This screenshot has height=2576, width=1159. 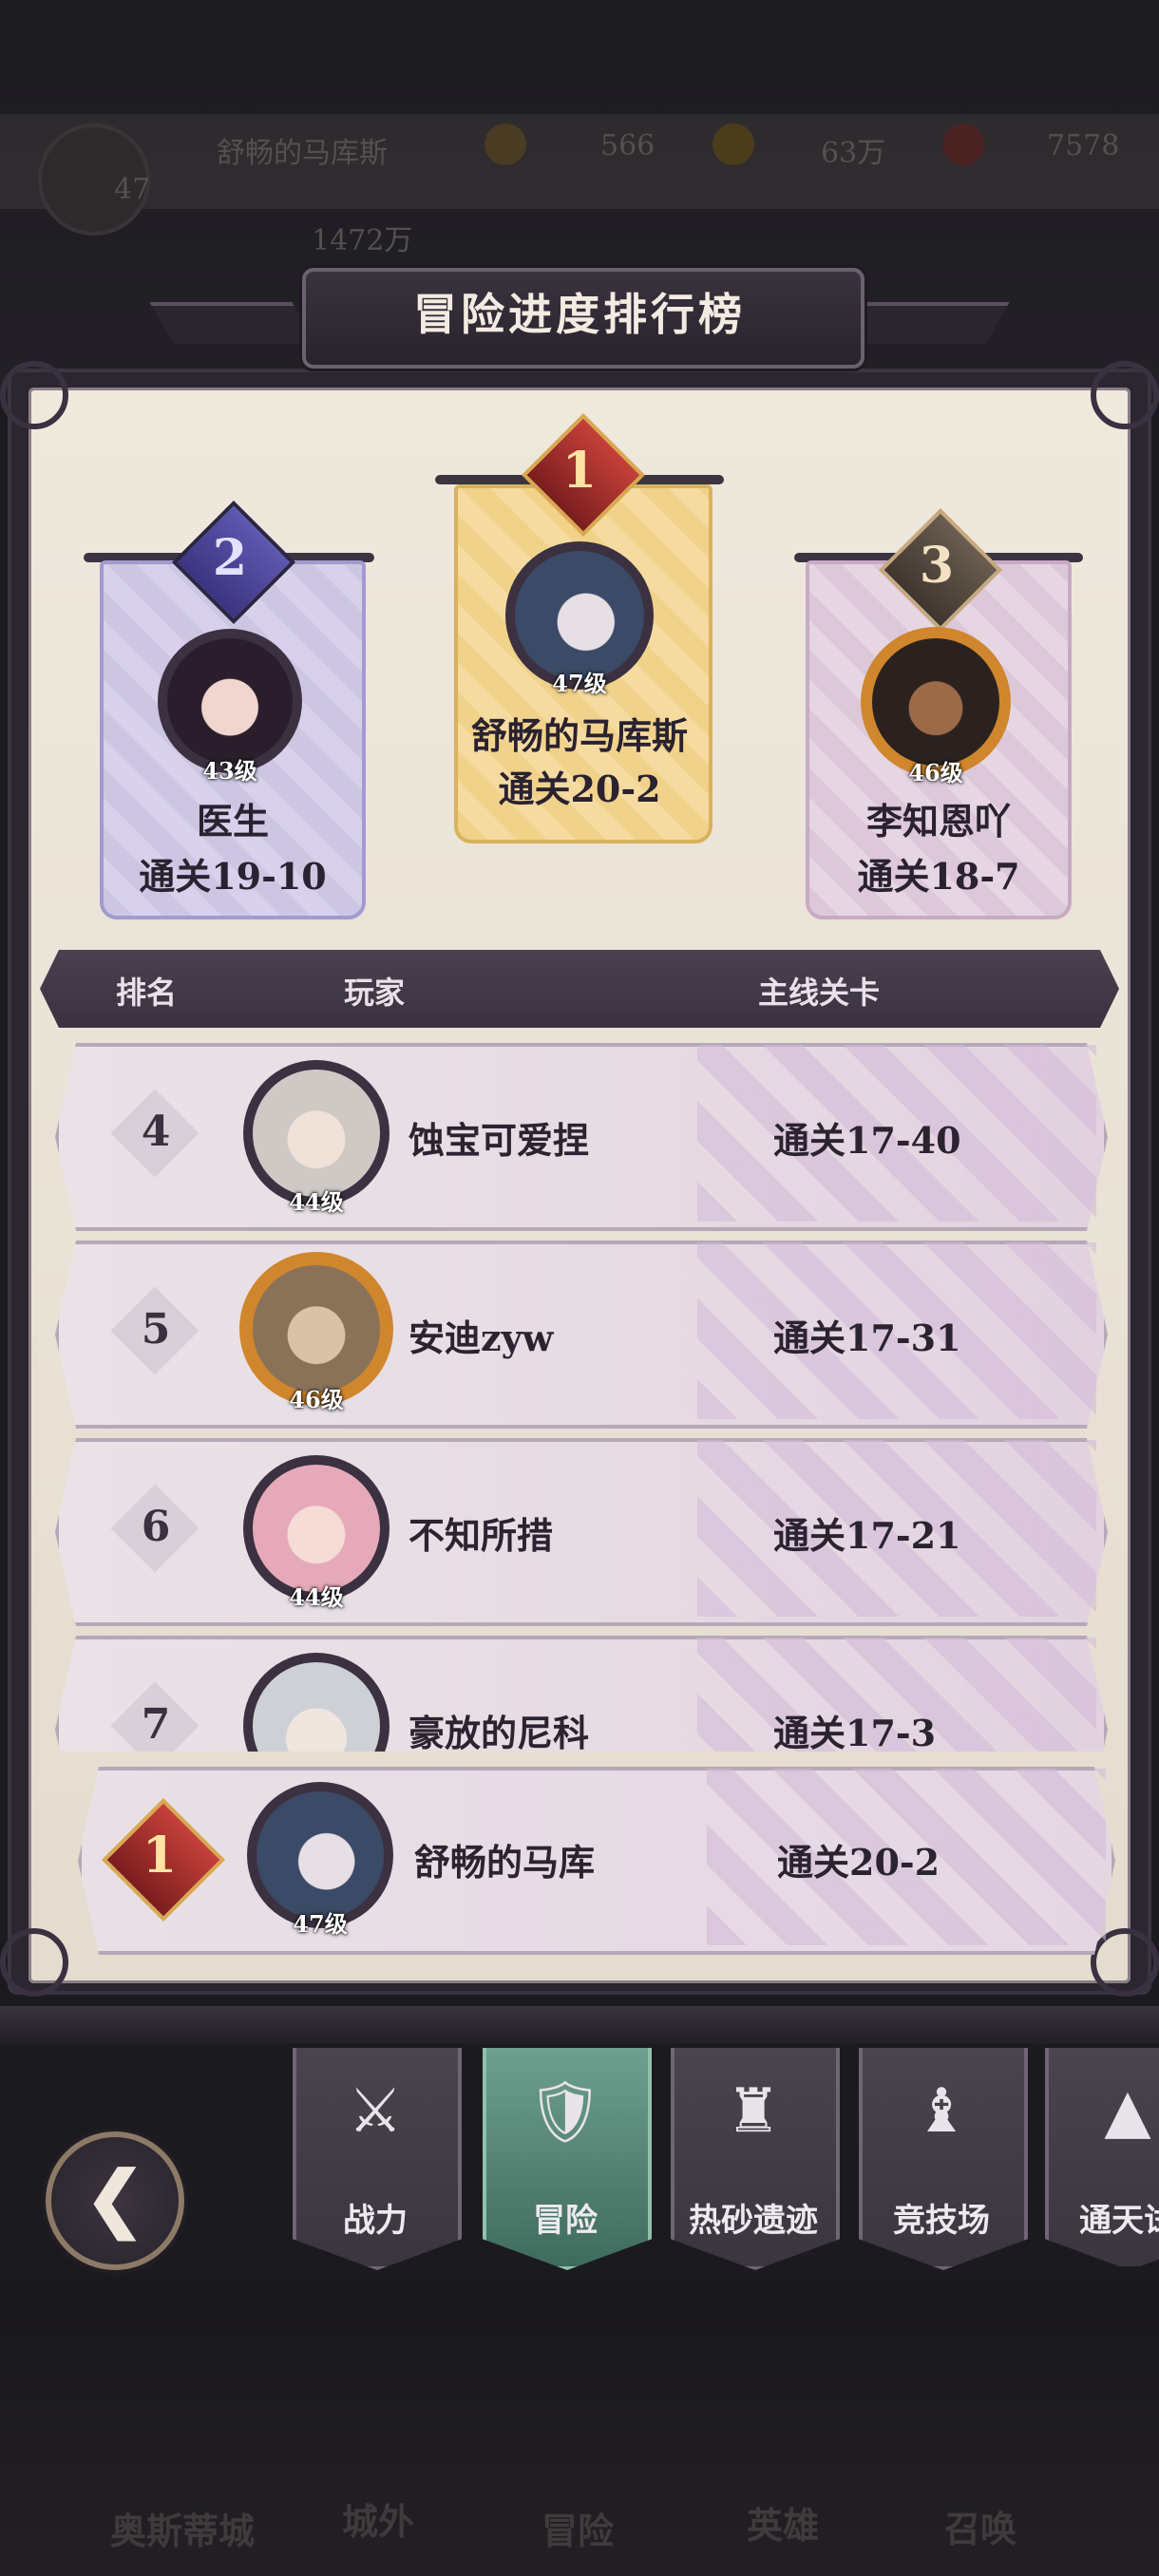 What do you see at coordinates (733, 144) in the screenshot?
I see `gold-icon` at bounding box center [733, 144].